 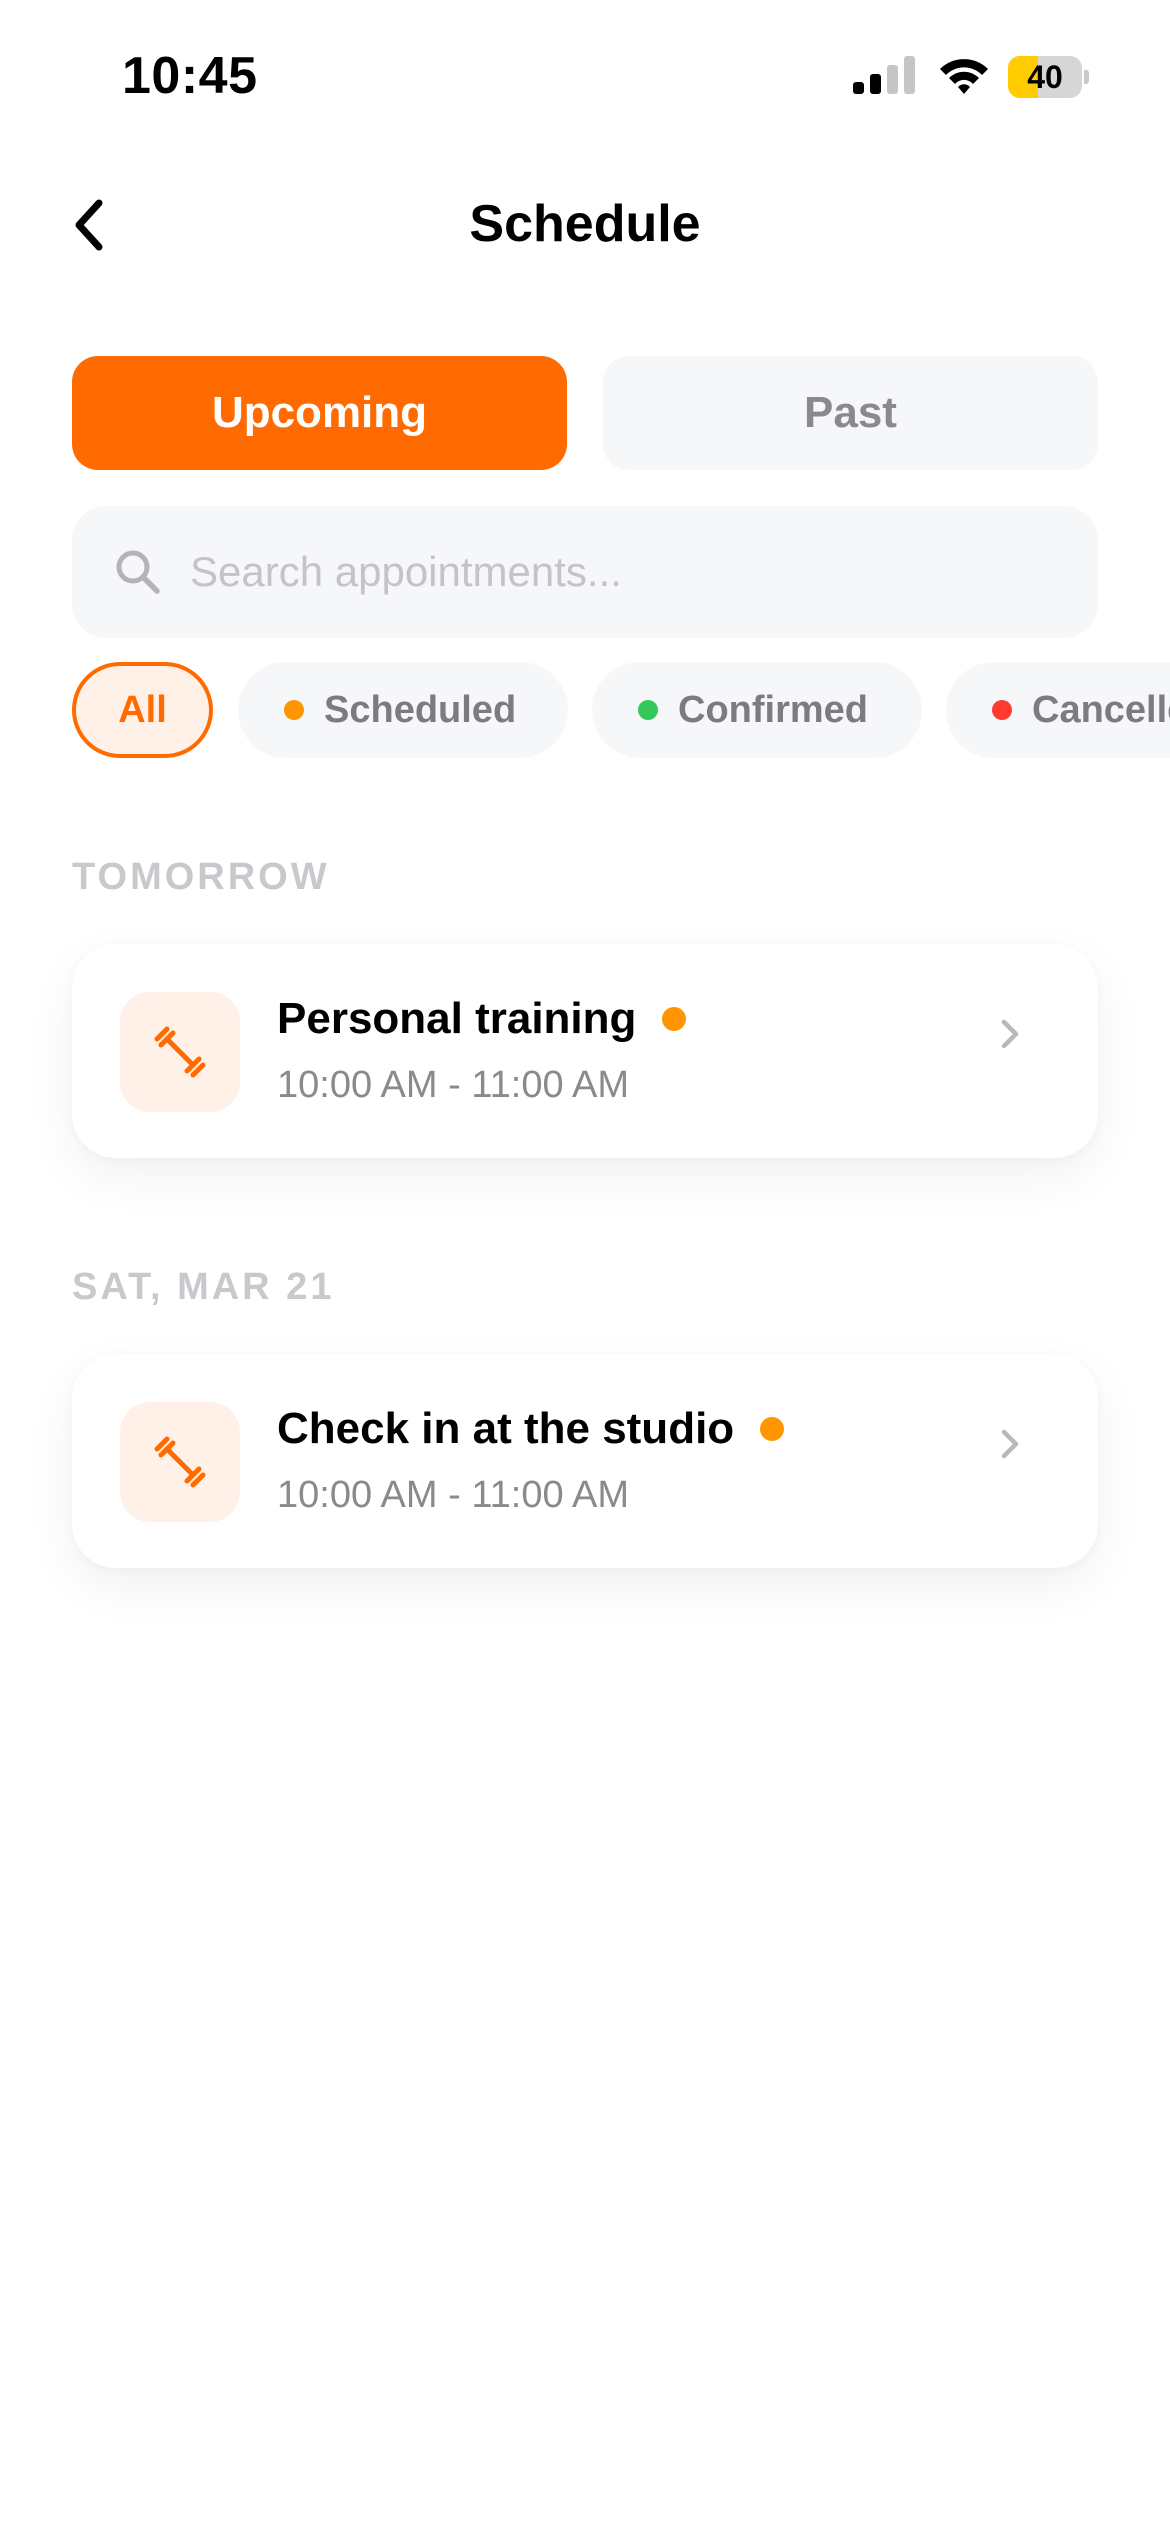 What do you see at coordinates (420, 709) in the screenshot?
I see `filter-chip-label: Scheduled` at bounding box center [420, 709].